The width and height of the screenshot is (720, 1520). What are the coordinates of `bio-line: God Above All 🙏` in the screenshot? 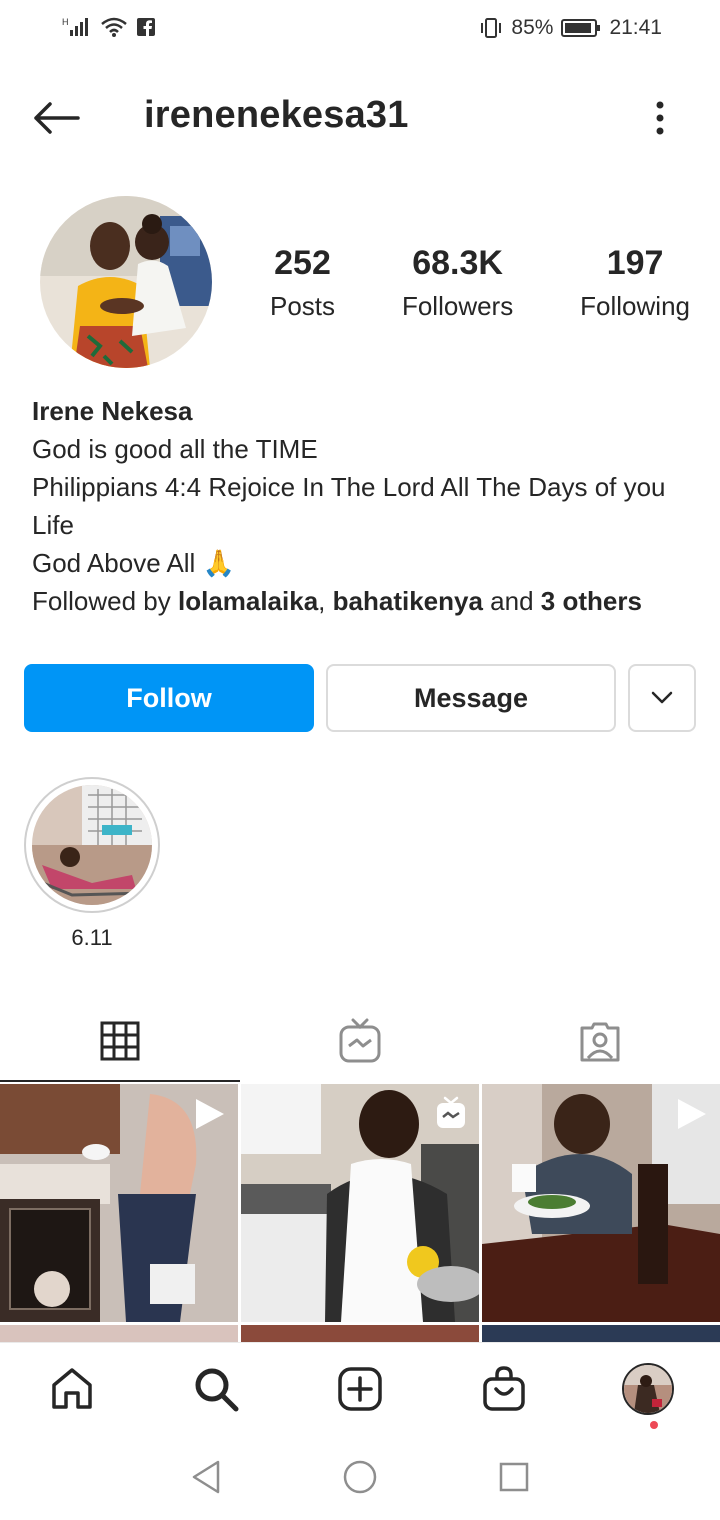 It's located at (133, 563).